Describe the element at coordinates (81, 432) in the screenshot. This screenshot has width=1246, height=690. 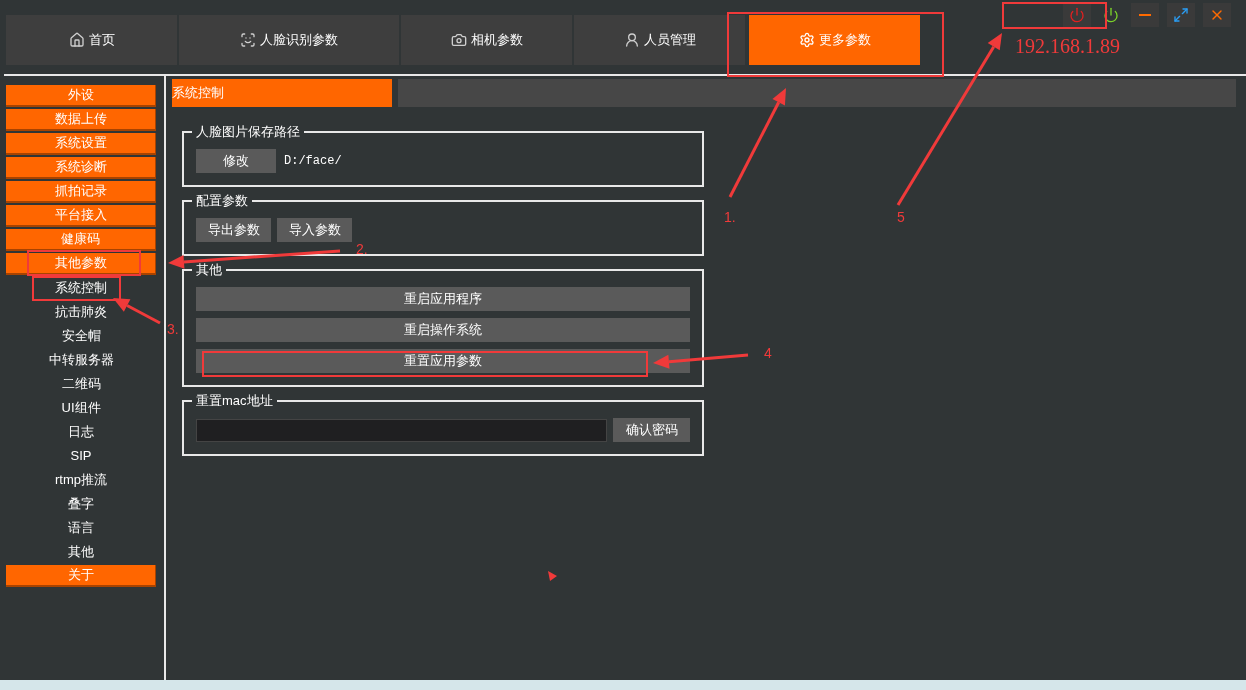
I see `sidebar-item: 日志` at that location.